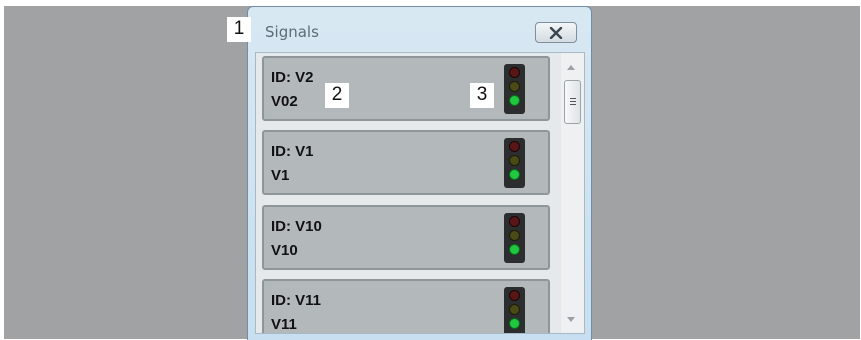 The height and width of the screenshot is (340, 861). Describe the element at coordinates (292, 151) in the screenshot. I see `signal-id: ID: V1` at that location.